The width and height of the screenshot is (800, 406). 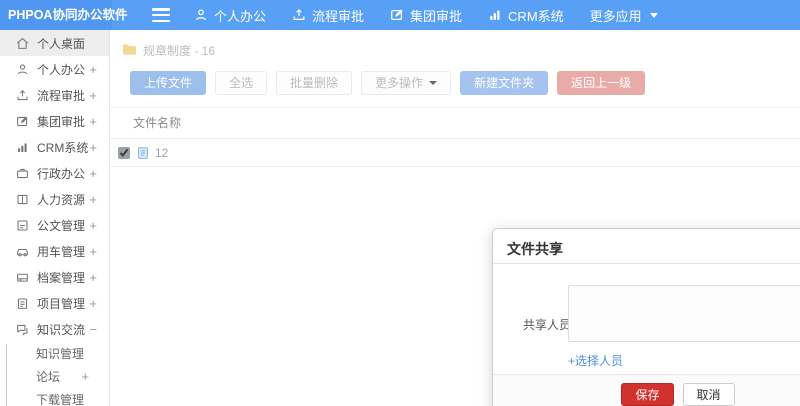 I want to click on more-actions-dropdown: 更多操作, so click(x=406, y=83).